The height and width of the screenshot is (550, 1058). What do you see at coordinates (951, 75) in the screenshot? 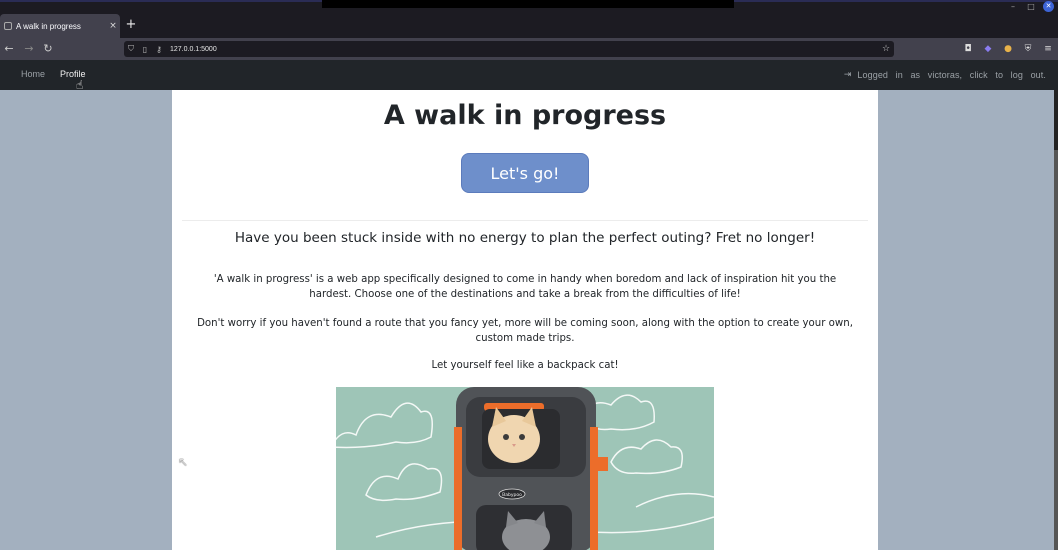
I see `logout-text: Logged in as victoras, click to log out.` at bounding box center [951, 75].